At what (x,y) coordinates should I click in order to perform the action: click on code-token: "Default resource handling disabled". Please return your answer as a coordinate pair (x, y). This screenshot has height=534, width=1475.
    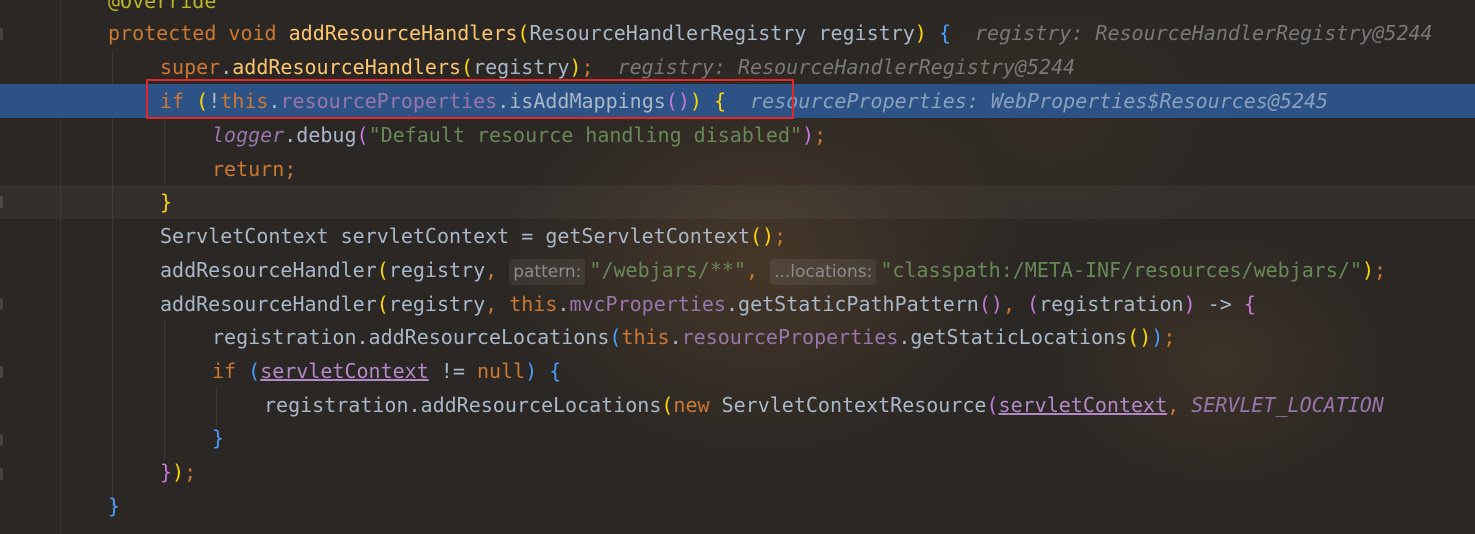
    Looking at the image, I should click on (585, 135).